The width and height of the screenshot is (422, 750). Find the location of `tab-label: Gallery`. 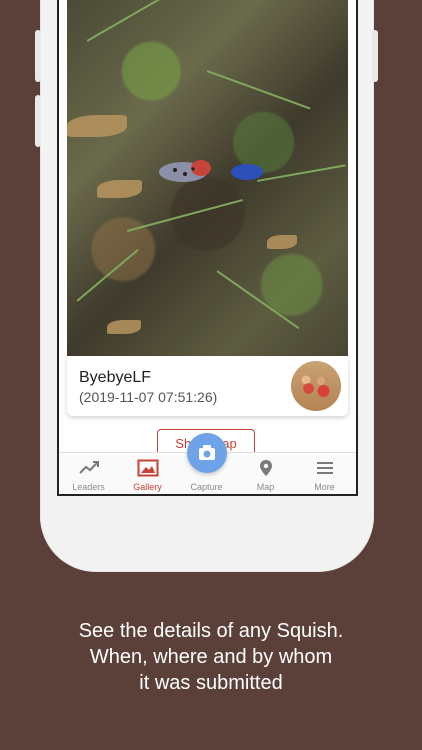

tab-label: Gallery is located at coordinates (147, 487).